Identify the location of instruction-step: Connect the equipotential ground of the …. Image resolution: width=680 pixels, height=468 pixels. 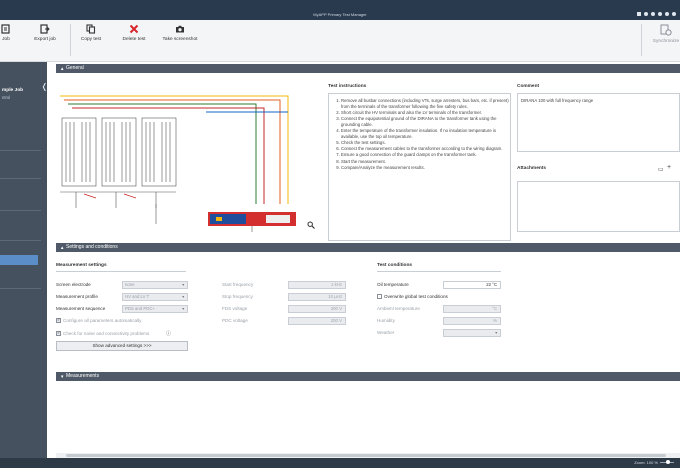
(425, 121).